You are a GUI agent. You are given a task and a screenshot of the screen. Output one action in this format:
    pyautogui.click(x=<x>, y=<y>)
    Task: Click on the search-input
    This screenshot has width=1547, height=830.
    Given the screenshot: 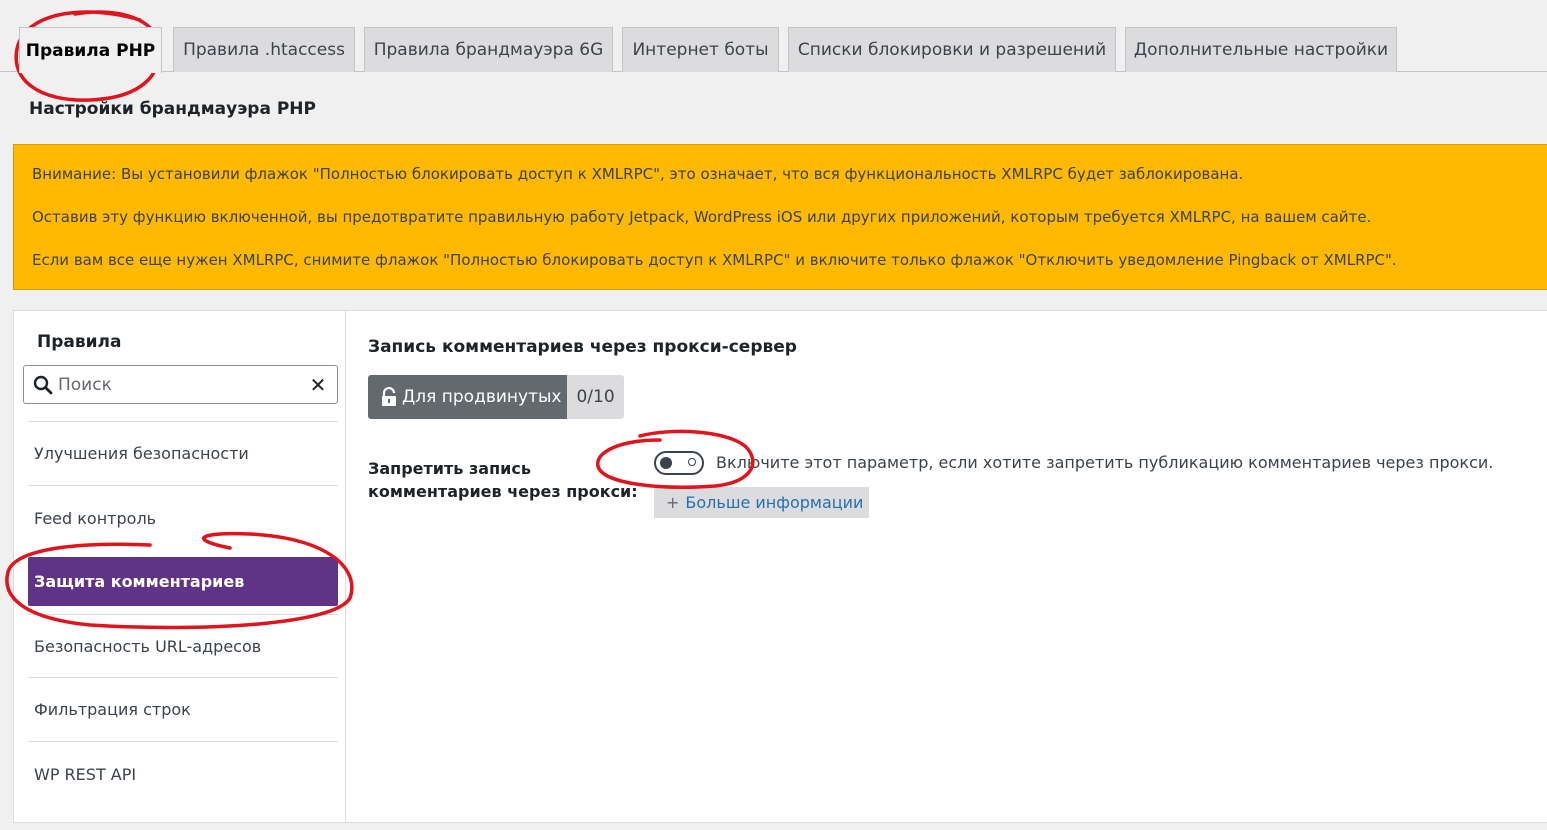 What is the action you would take?
    pyautogui.click(x=178, y=384)
    